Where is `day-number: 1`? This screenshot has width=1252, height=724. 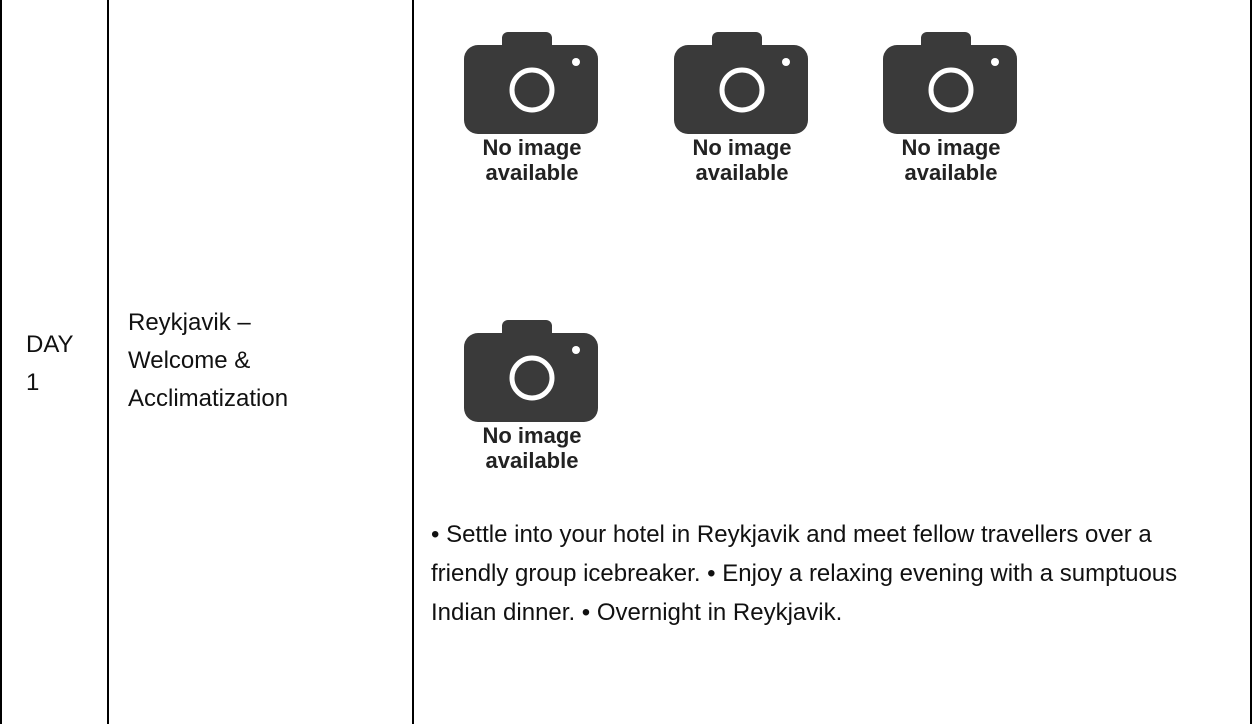
day-number: 1 is located at coordinates (33, 382).